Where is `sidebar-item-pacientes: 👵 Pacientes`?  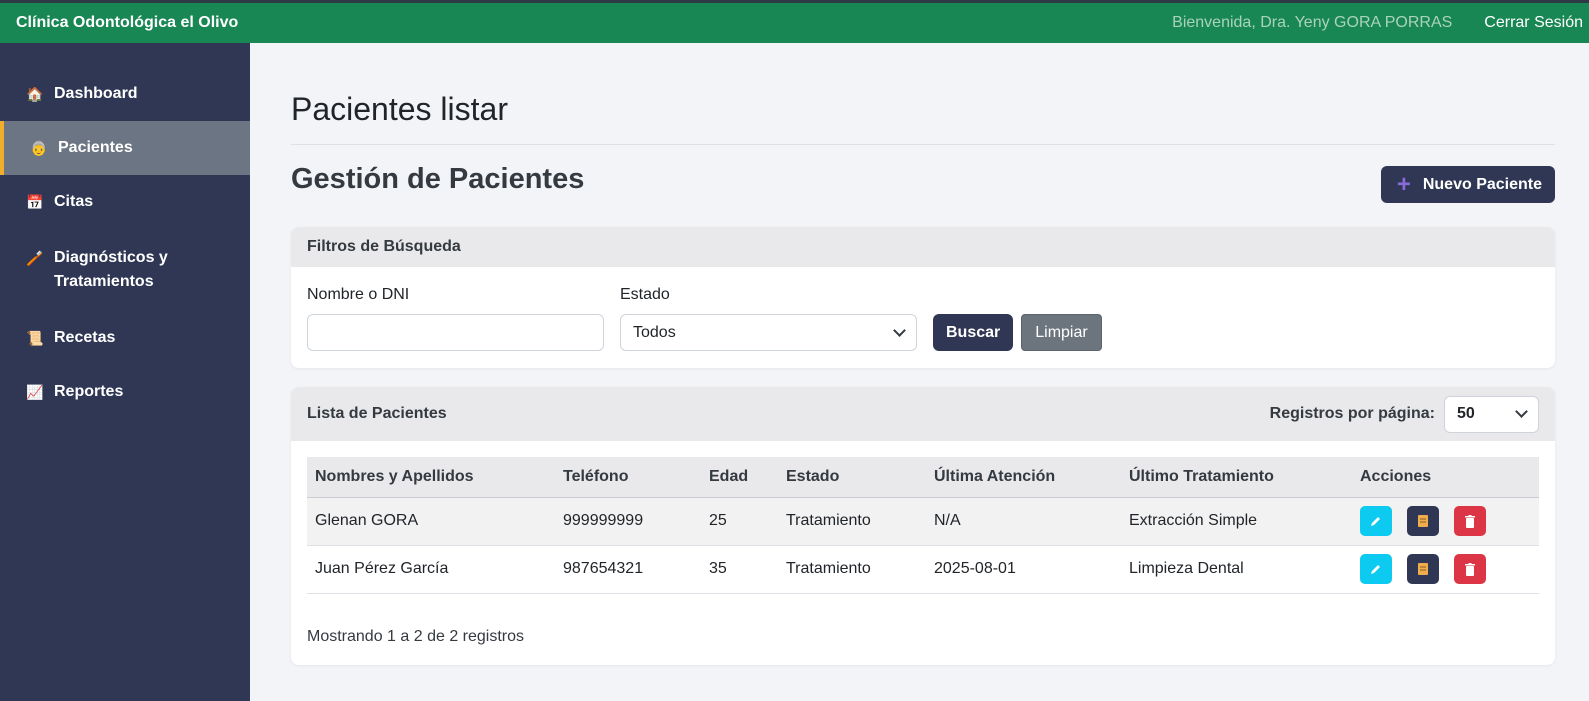 sidebar-item-pacientes: 👵 Pacientes is located at coordinates (125, 148).